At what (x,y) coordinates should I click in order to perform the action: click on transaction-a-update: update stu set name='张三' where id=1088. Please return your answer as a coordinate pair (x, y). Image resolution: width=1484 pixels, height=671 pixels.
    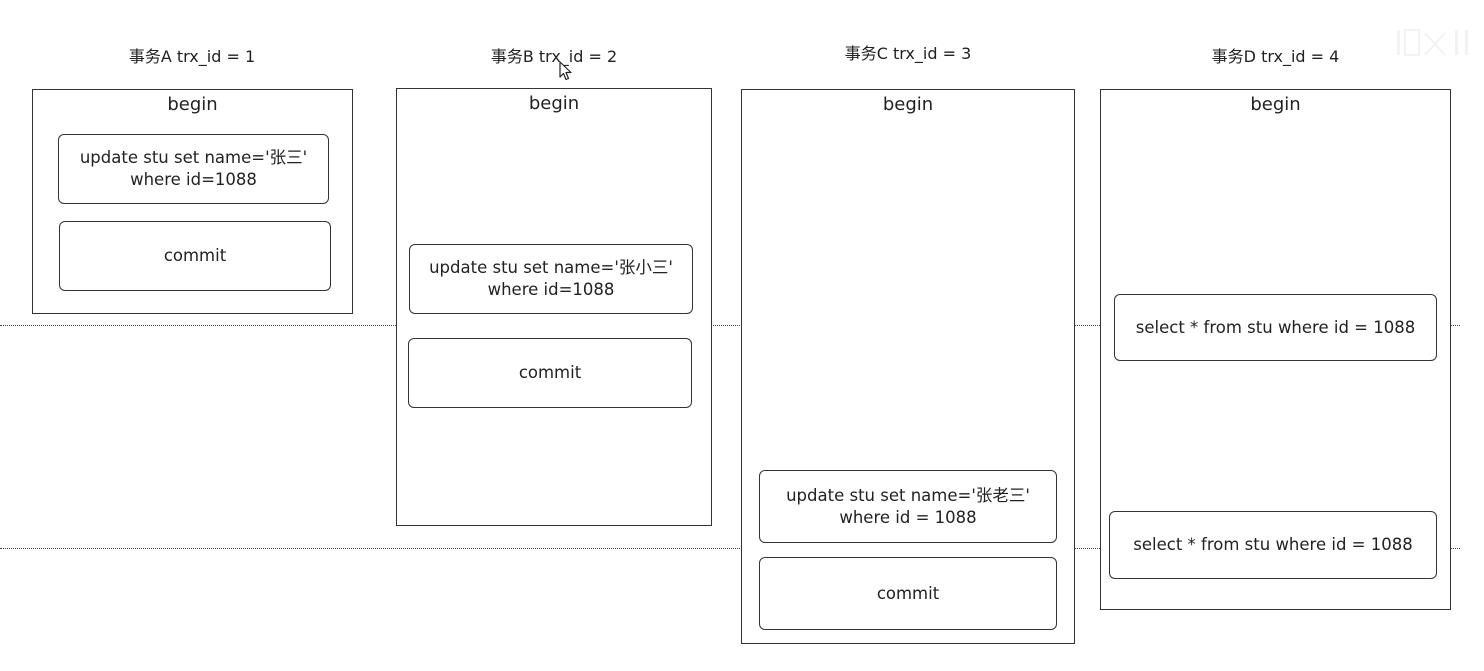
    Looking at the image, I should click on (193, 169).